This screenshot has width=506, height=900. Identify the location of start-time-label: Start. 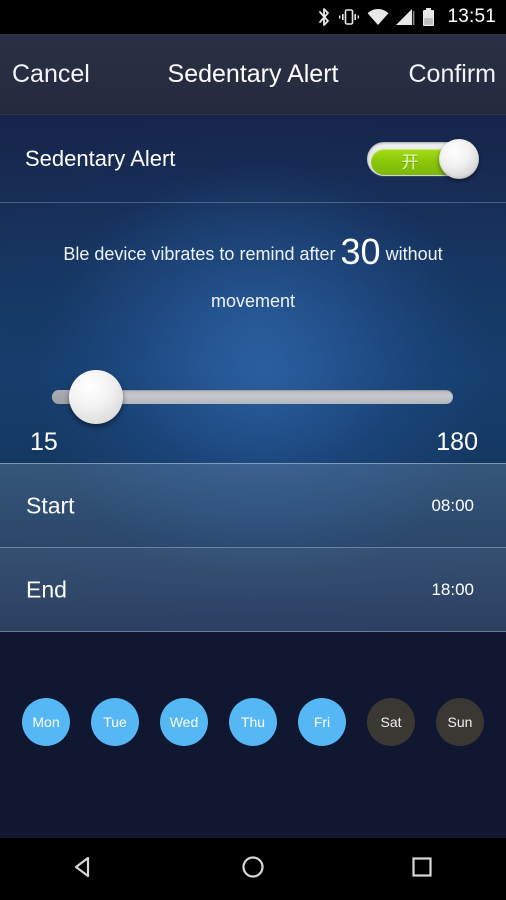
(50, 505).